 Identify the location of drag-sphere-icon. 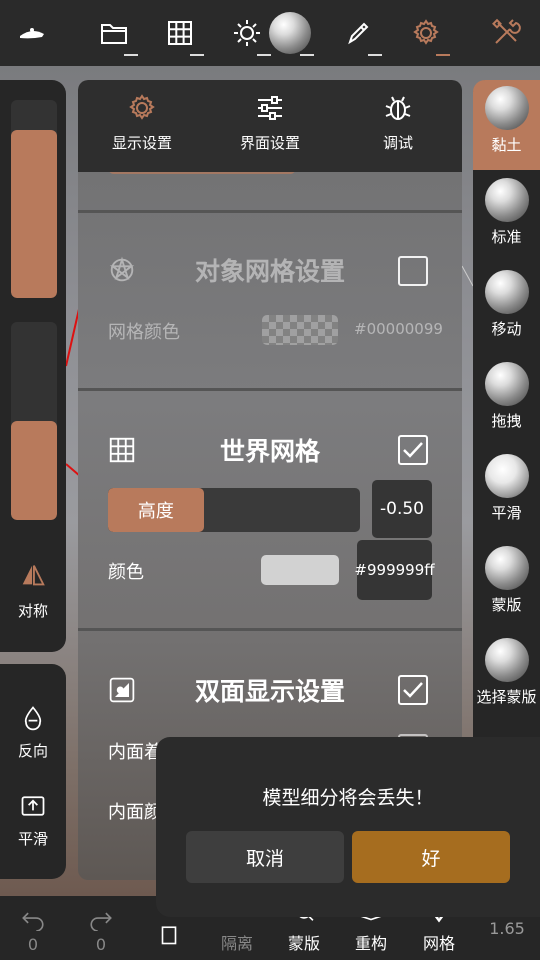
(506, 384).